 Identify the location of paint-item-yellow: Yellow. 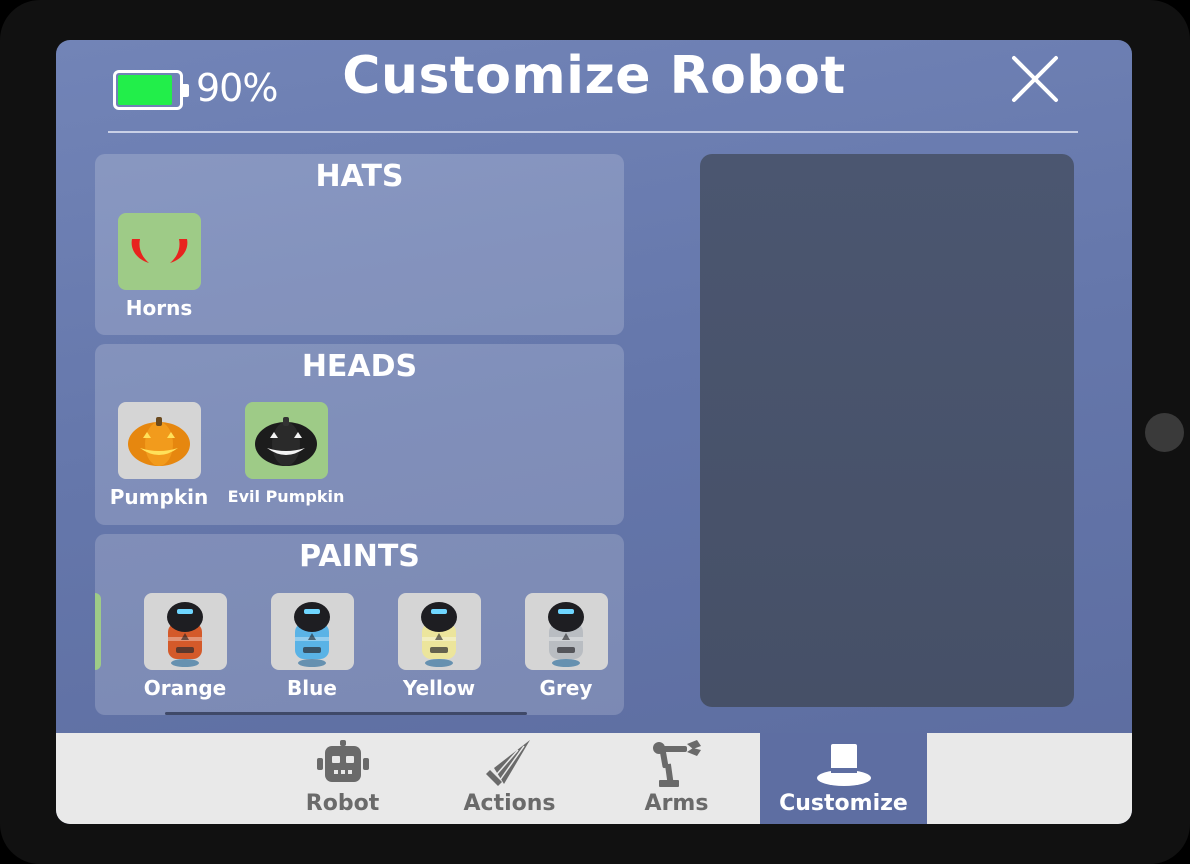
(439, 646).